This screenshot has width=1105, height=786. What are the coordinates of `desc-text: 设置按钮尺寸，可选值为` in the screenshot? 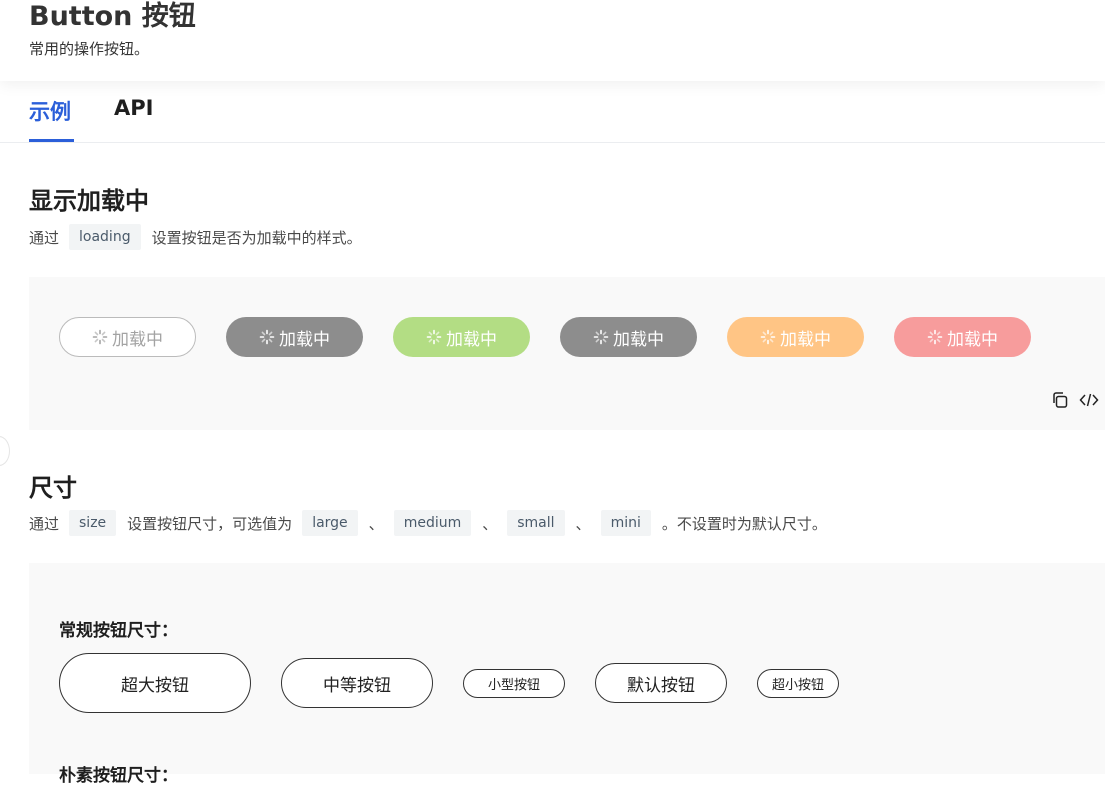 It's located at (210, 523).